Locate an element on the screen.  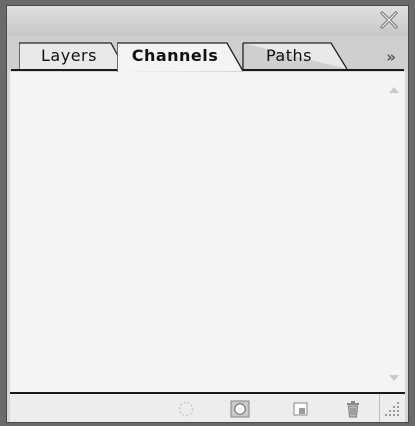
panel-titlebar is located at coordinates (207, 21).